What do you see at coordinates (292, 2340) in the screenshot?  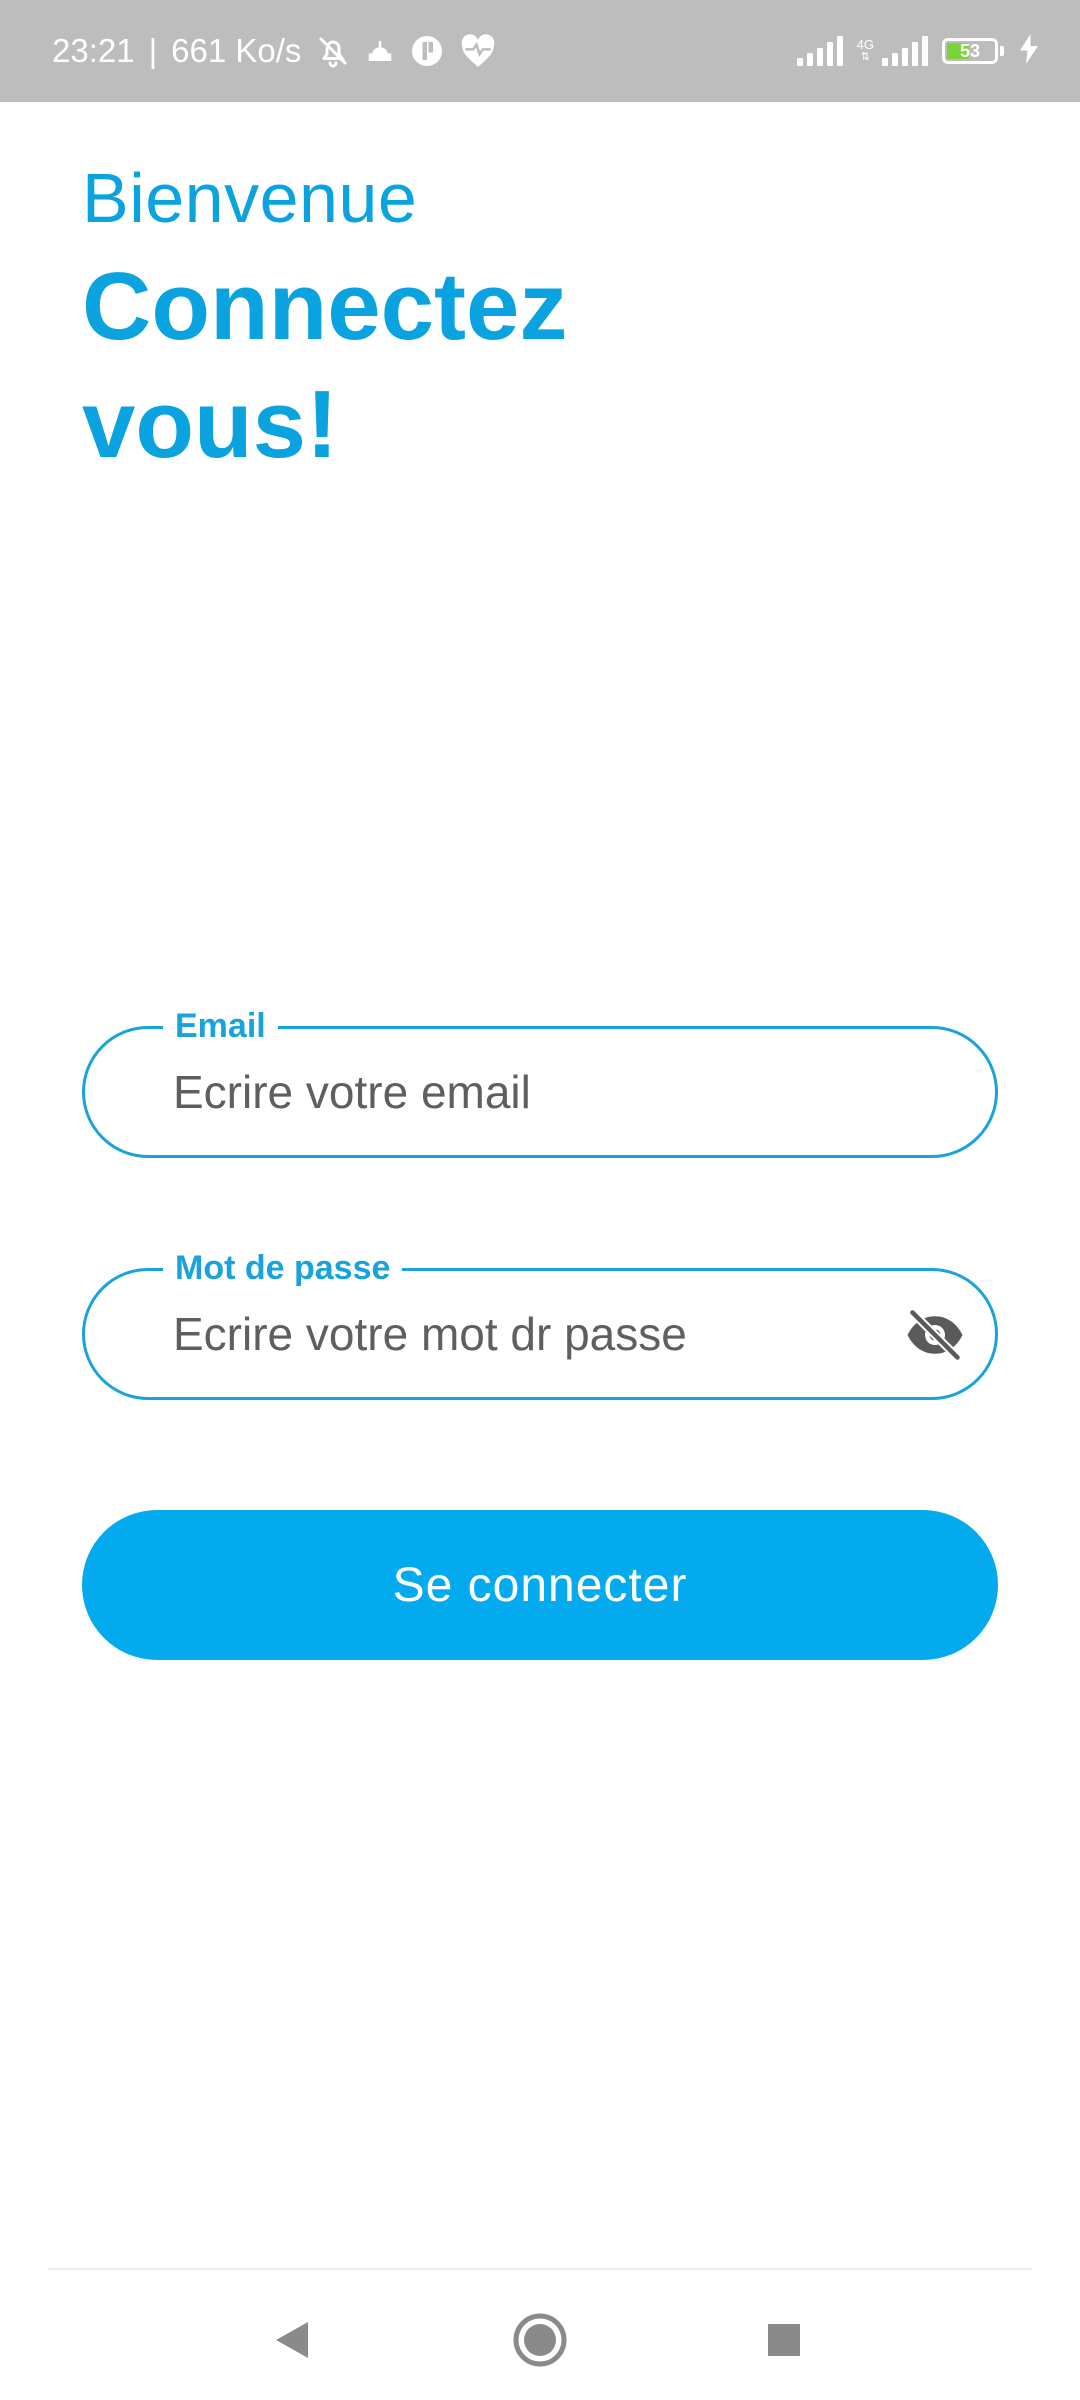 I see `back-icon` at bounding box center [292, 2340].